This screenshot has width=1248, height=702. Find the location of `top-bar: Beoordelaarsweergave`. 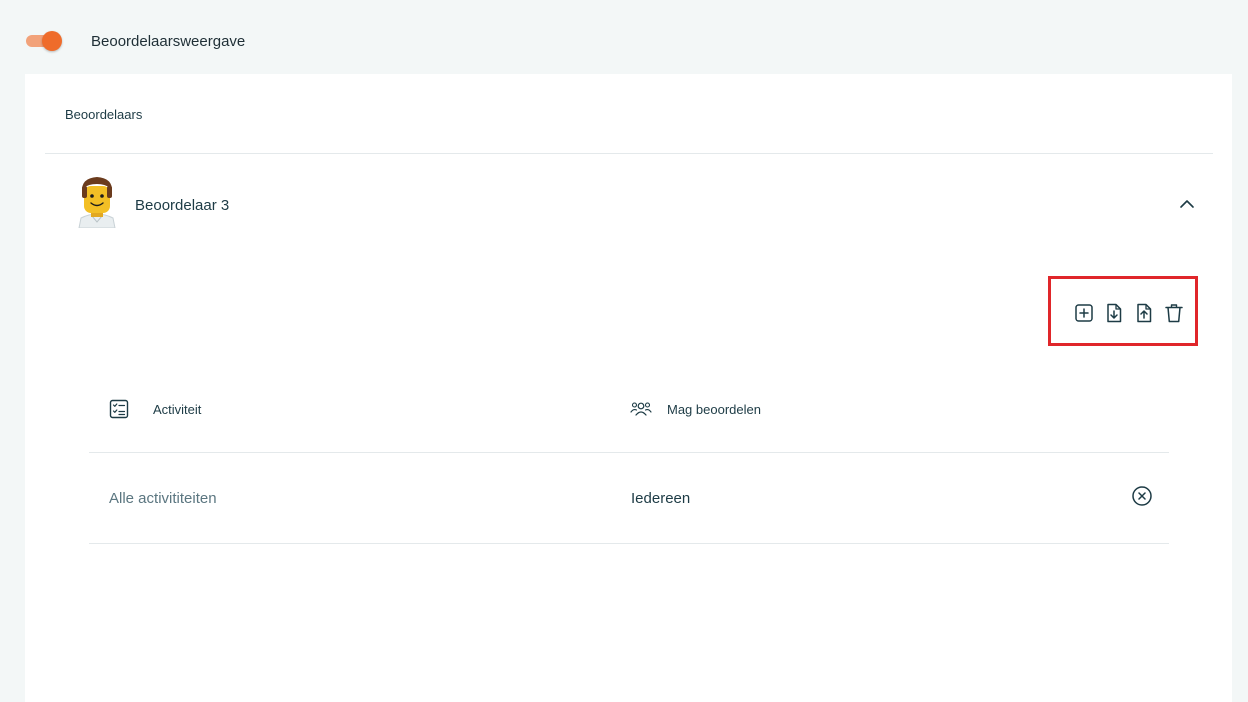

top-bar: Beoordelaarsweergave is located at coordinates (624, 37).